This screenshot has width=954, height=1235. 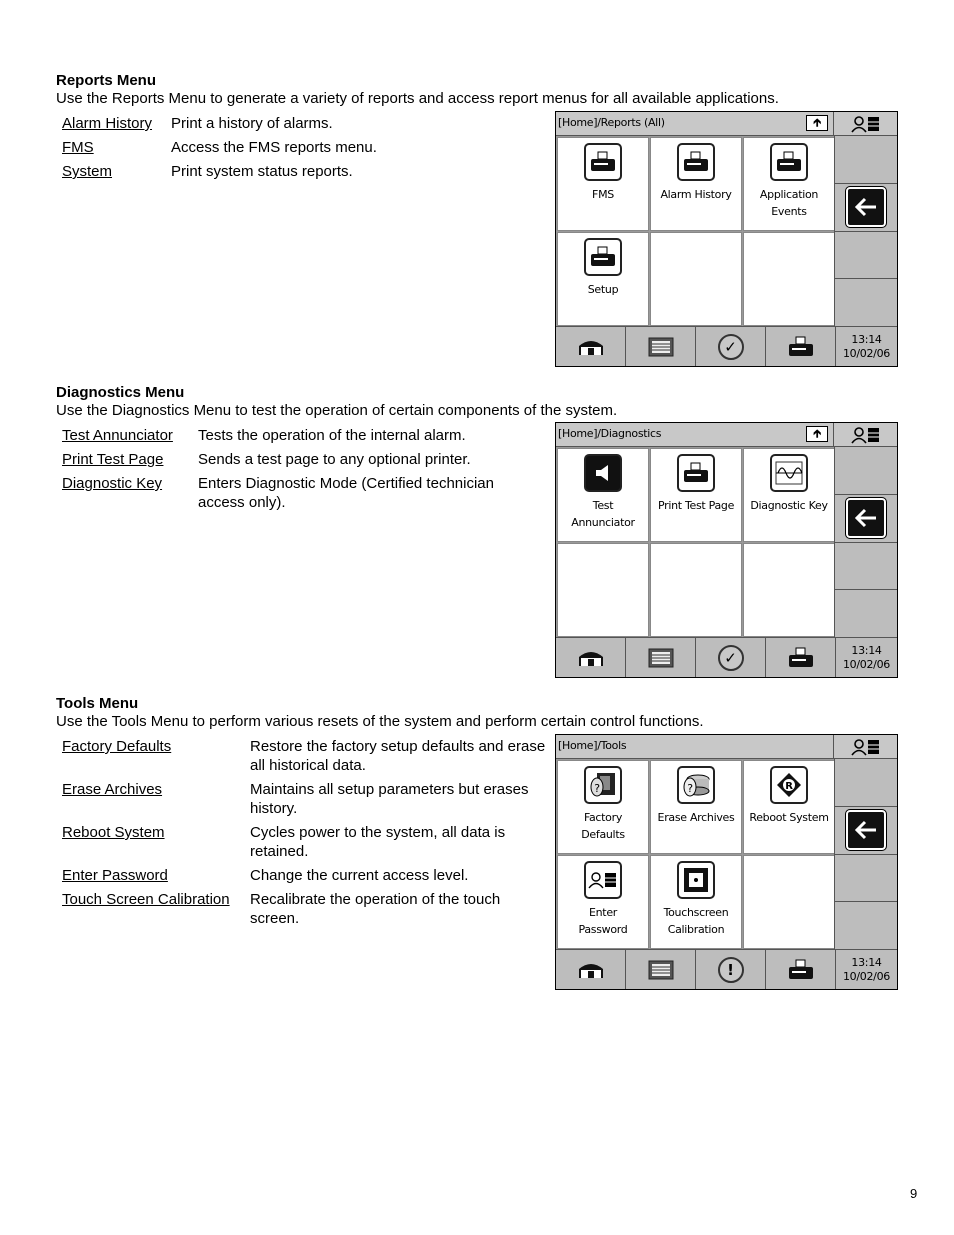 I want to click on term-description: Access the FMS reports menu., so click(x=274, y=147).